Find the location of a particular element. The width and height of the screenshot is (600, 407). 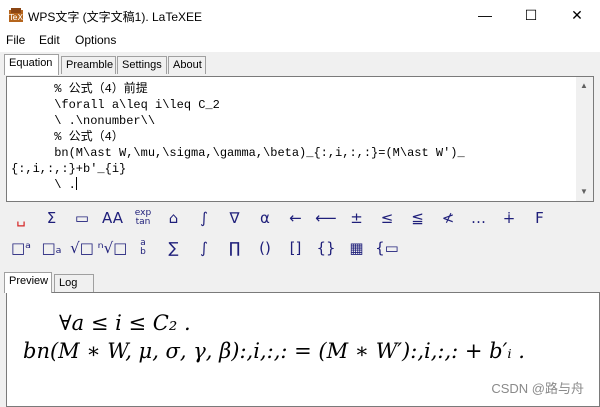

superscript-icon: □ᵃ is located at coordinates (21, 248).